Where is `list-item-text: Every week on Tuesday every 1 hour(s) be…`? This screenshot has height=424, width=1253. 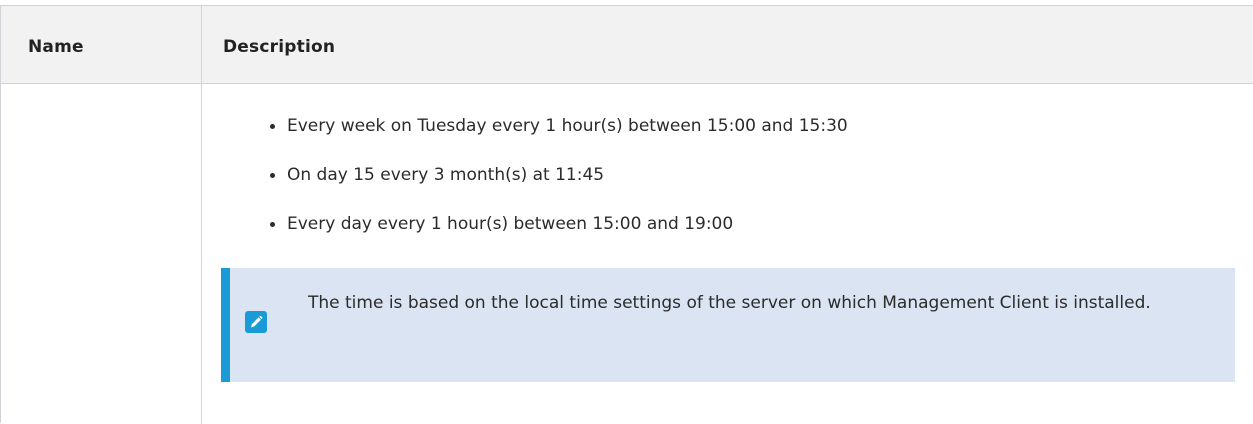 list-item-text: Every week on Tuesday every 1 hour(s) be… is located at coordinates (567, 126).